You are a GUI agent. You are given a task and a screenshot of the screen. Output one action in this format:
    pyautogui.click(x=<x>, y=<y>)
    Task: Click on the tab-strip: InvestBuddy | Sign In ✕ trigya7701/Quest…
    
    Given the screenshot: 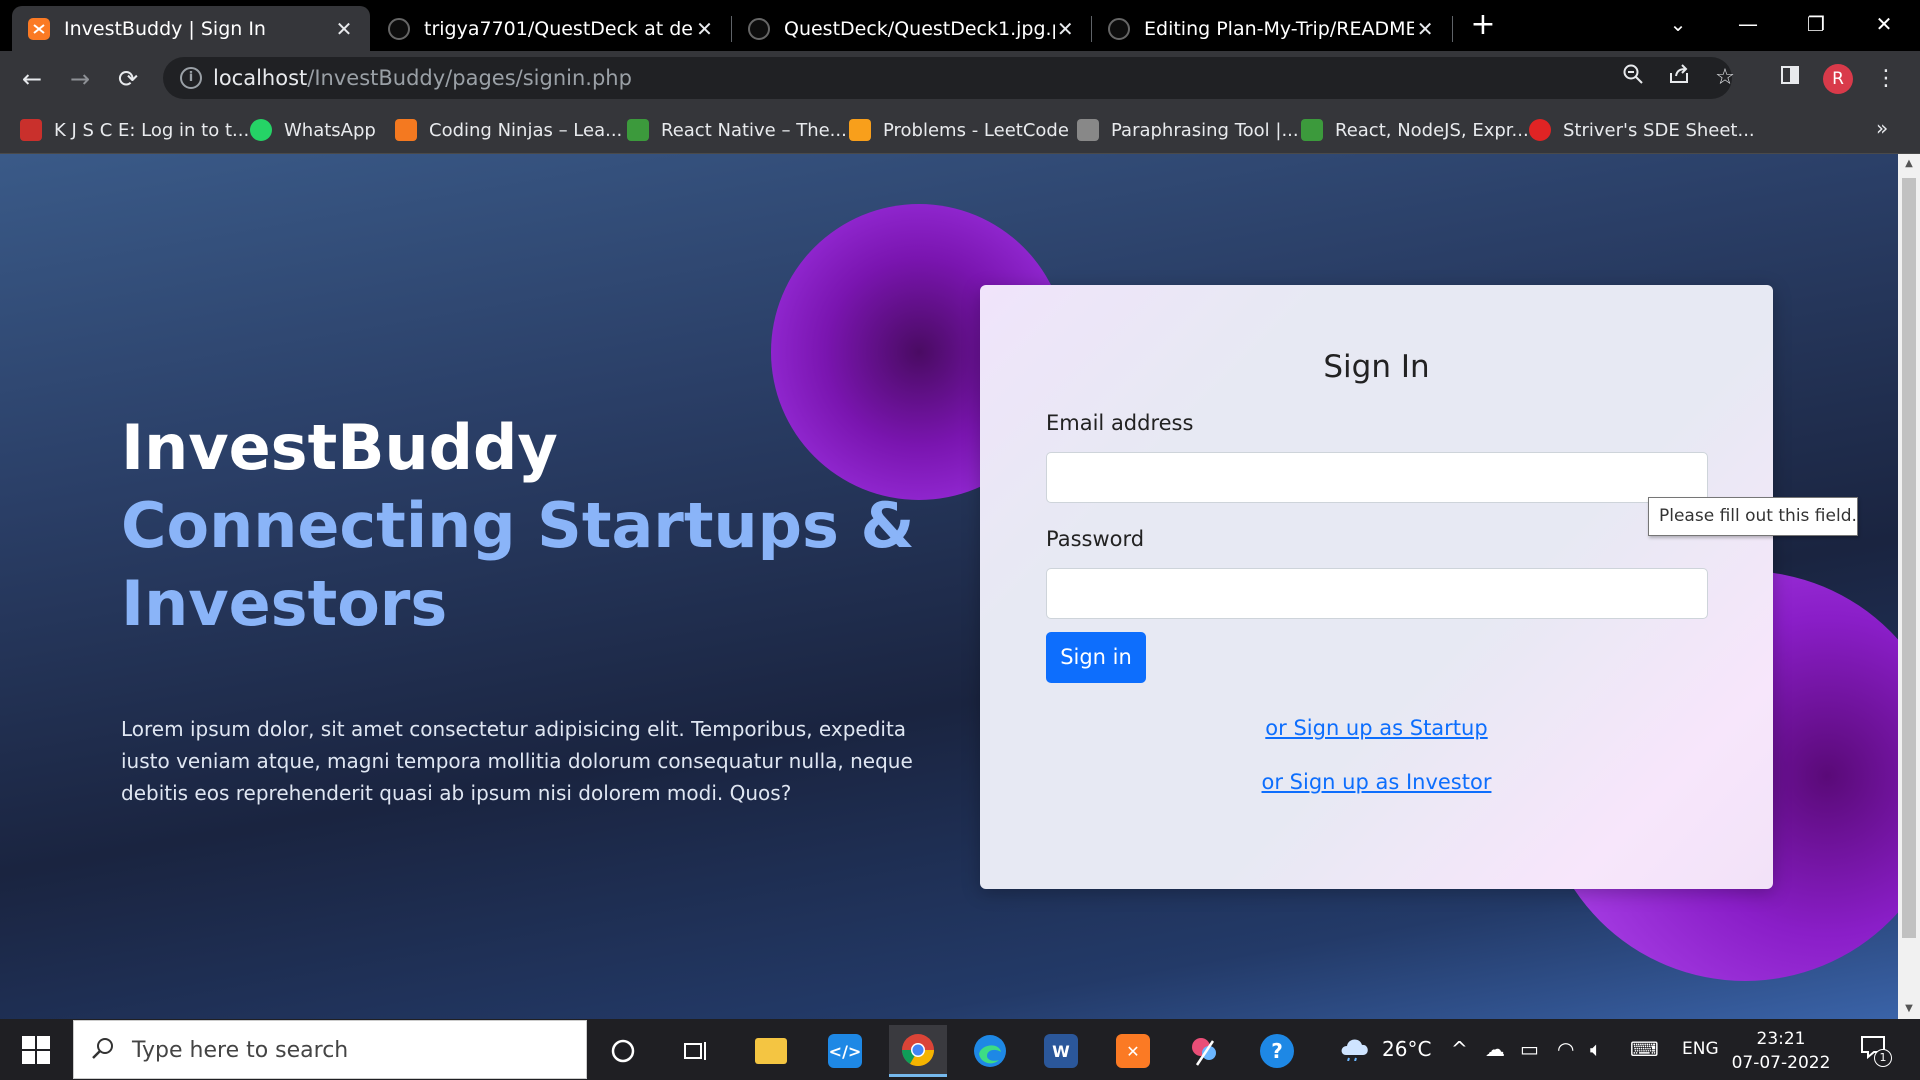 What is the action you would take?
    pyautogui.click(x=960, y=25)
    